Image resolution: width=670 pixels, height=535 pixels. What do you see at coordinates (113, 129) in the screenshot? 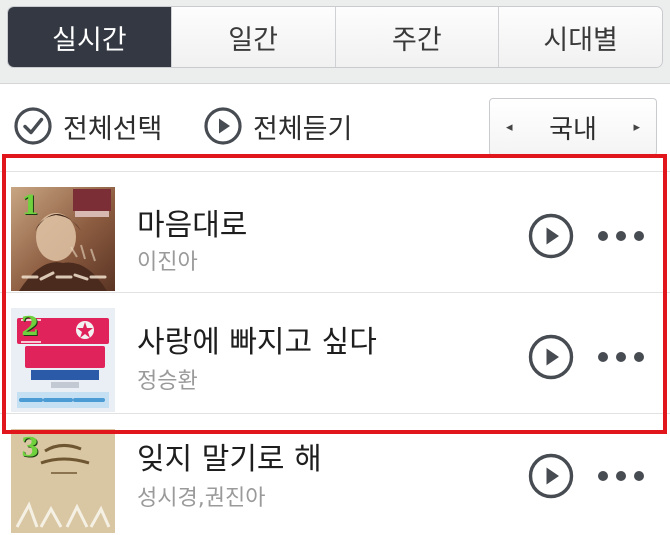
I see `select-all-label: 전체선택` at bounding box center [113, 129].